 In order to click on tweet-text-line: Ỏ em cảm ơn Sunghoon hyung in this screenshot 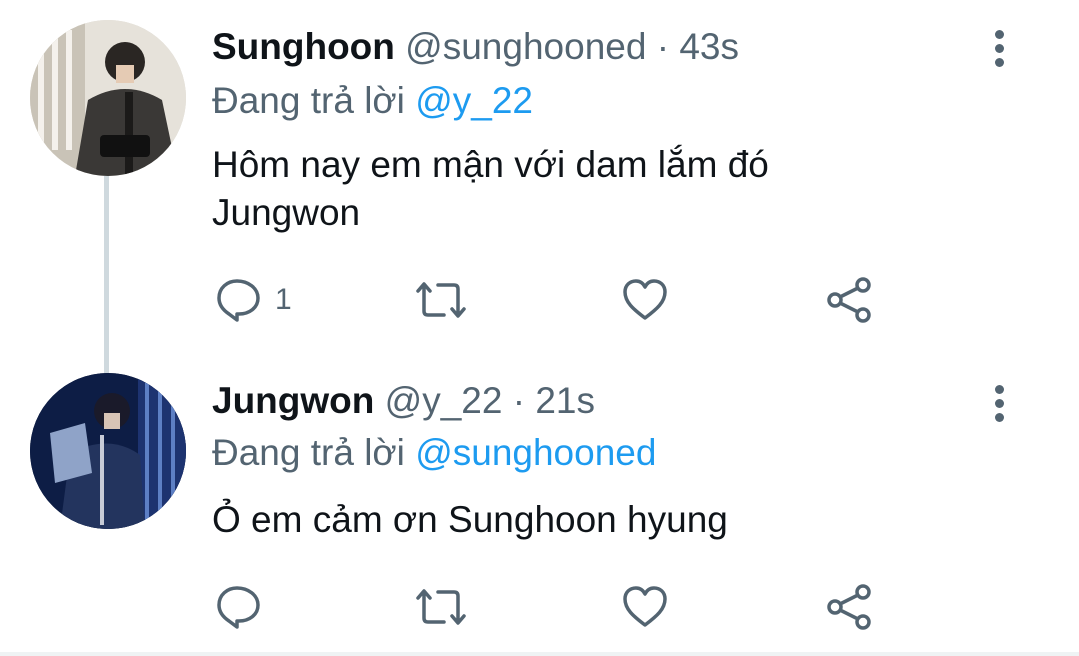, I will do `click(470, 519)`.